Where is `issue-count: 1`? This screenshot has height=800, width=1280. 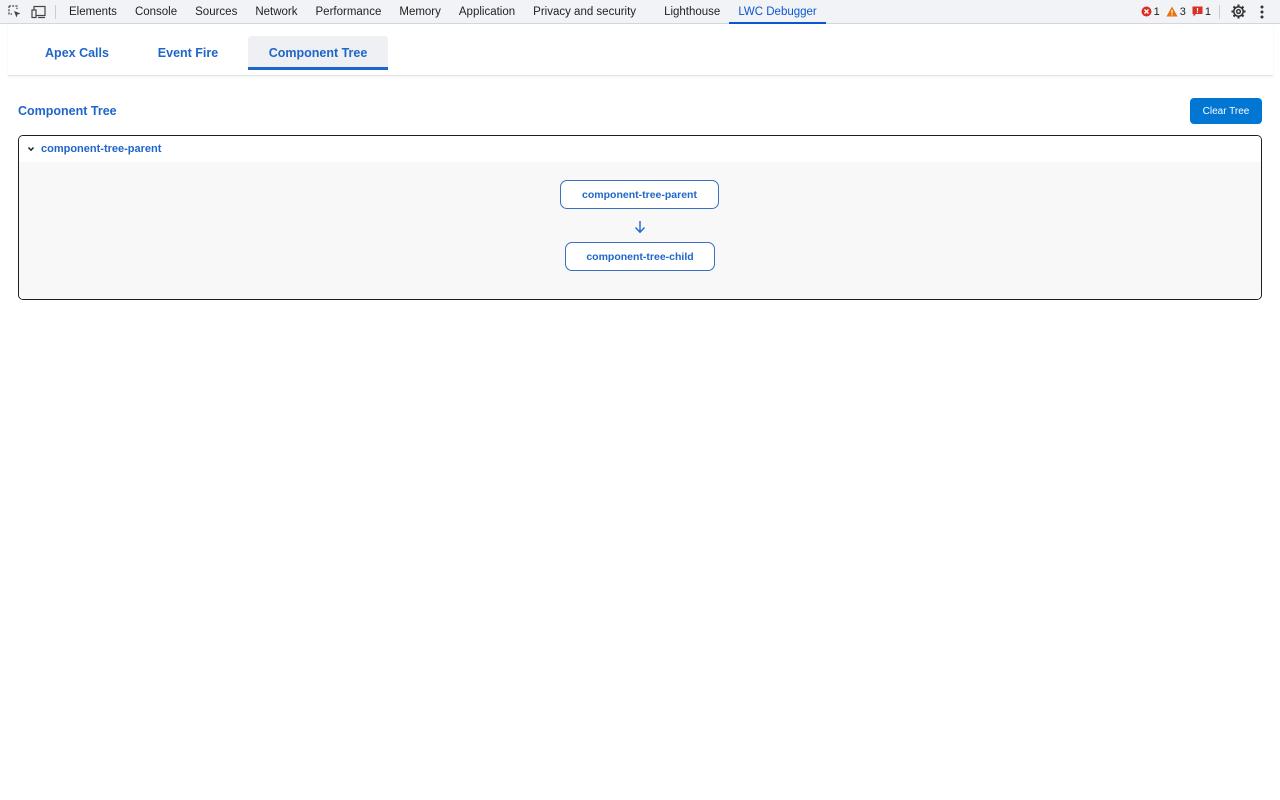
issue-count: 1 is located at coordinates (1207, 11).